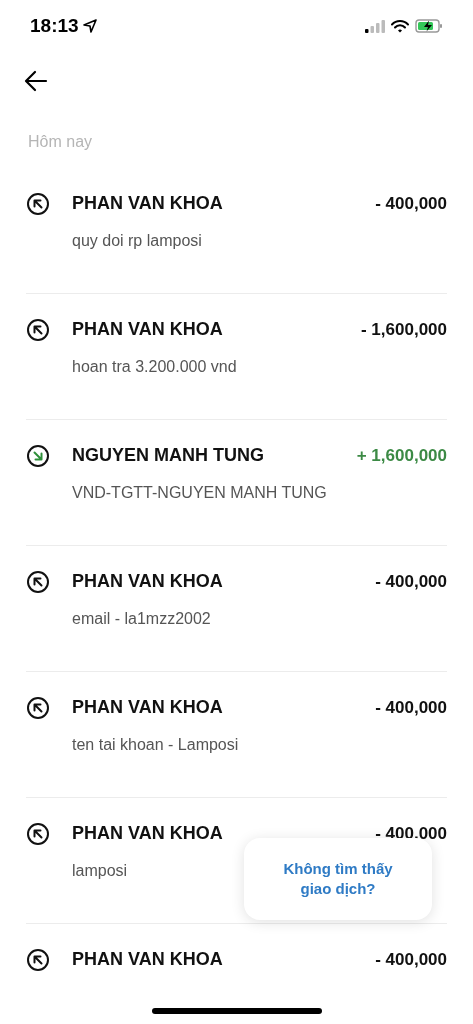 The width and height of the screenshot is (473, 1024). What do you see at coordinates (236, 609) in the screenshot?
I see `transaction-row: PHAN VAN KHOA - 400,000 email - la1mzz2002` at bounding box center [236, 609].